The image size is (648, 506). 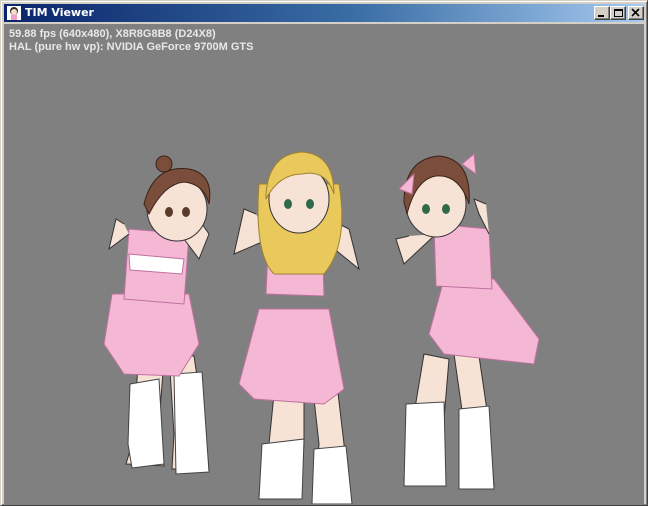 What do you see at coordinates (467, 321) in the screenshot?
I see `character-right` at bounding box center [467, 321].